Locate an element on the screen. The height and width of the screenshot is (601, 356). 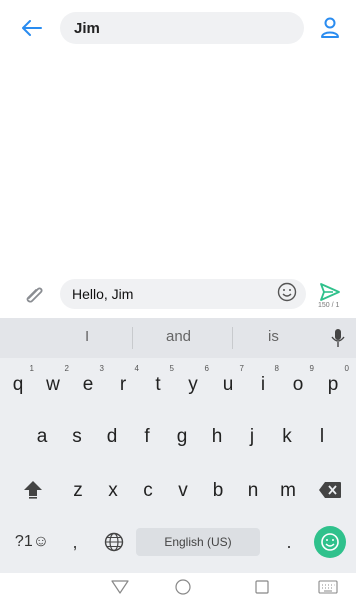
key-q: 1q is located at coordinates (18, 380).